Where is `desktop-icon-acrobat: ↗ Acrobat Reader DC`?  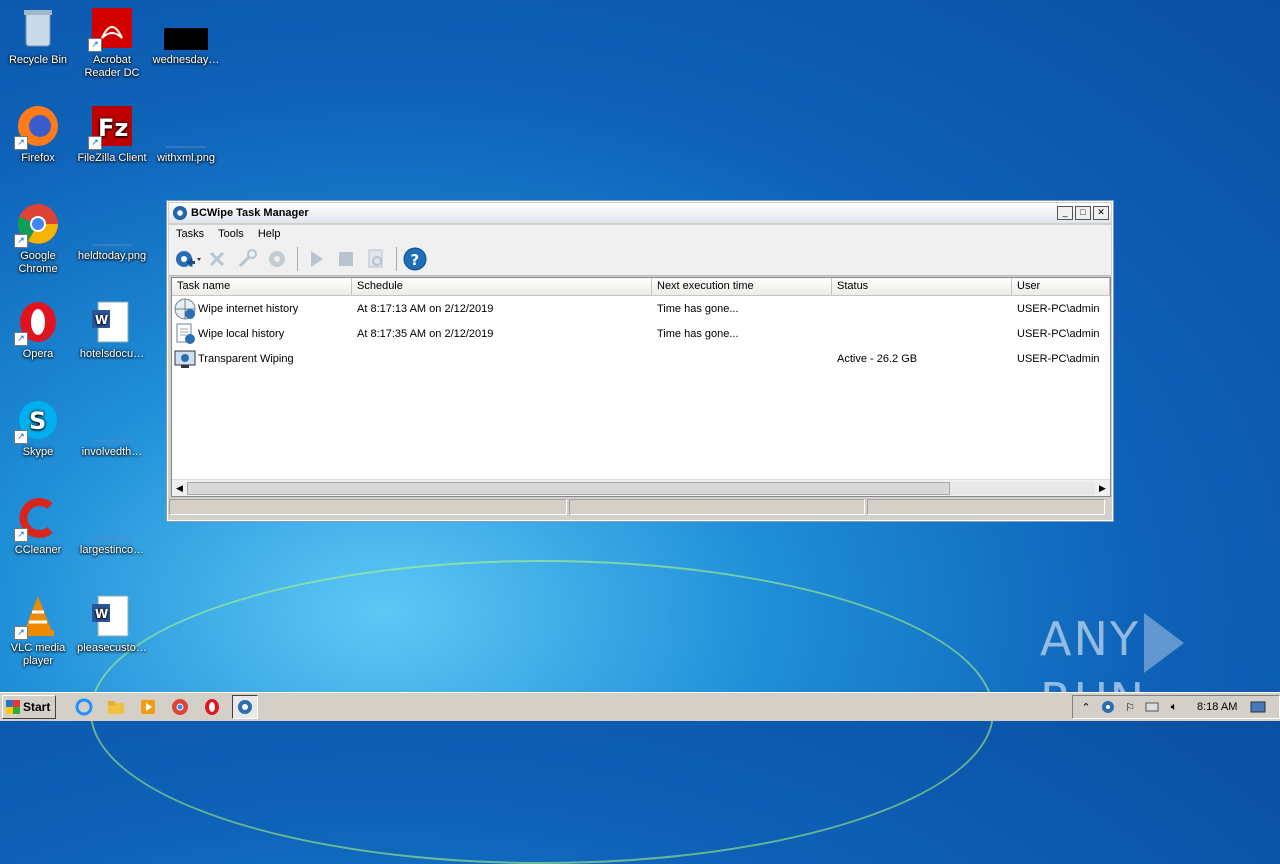 desktop-icon-acrobat: ↗ Acrobat Reader DC is located at coordinates (112, 43).